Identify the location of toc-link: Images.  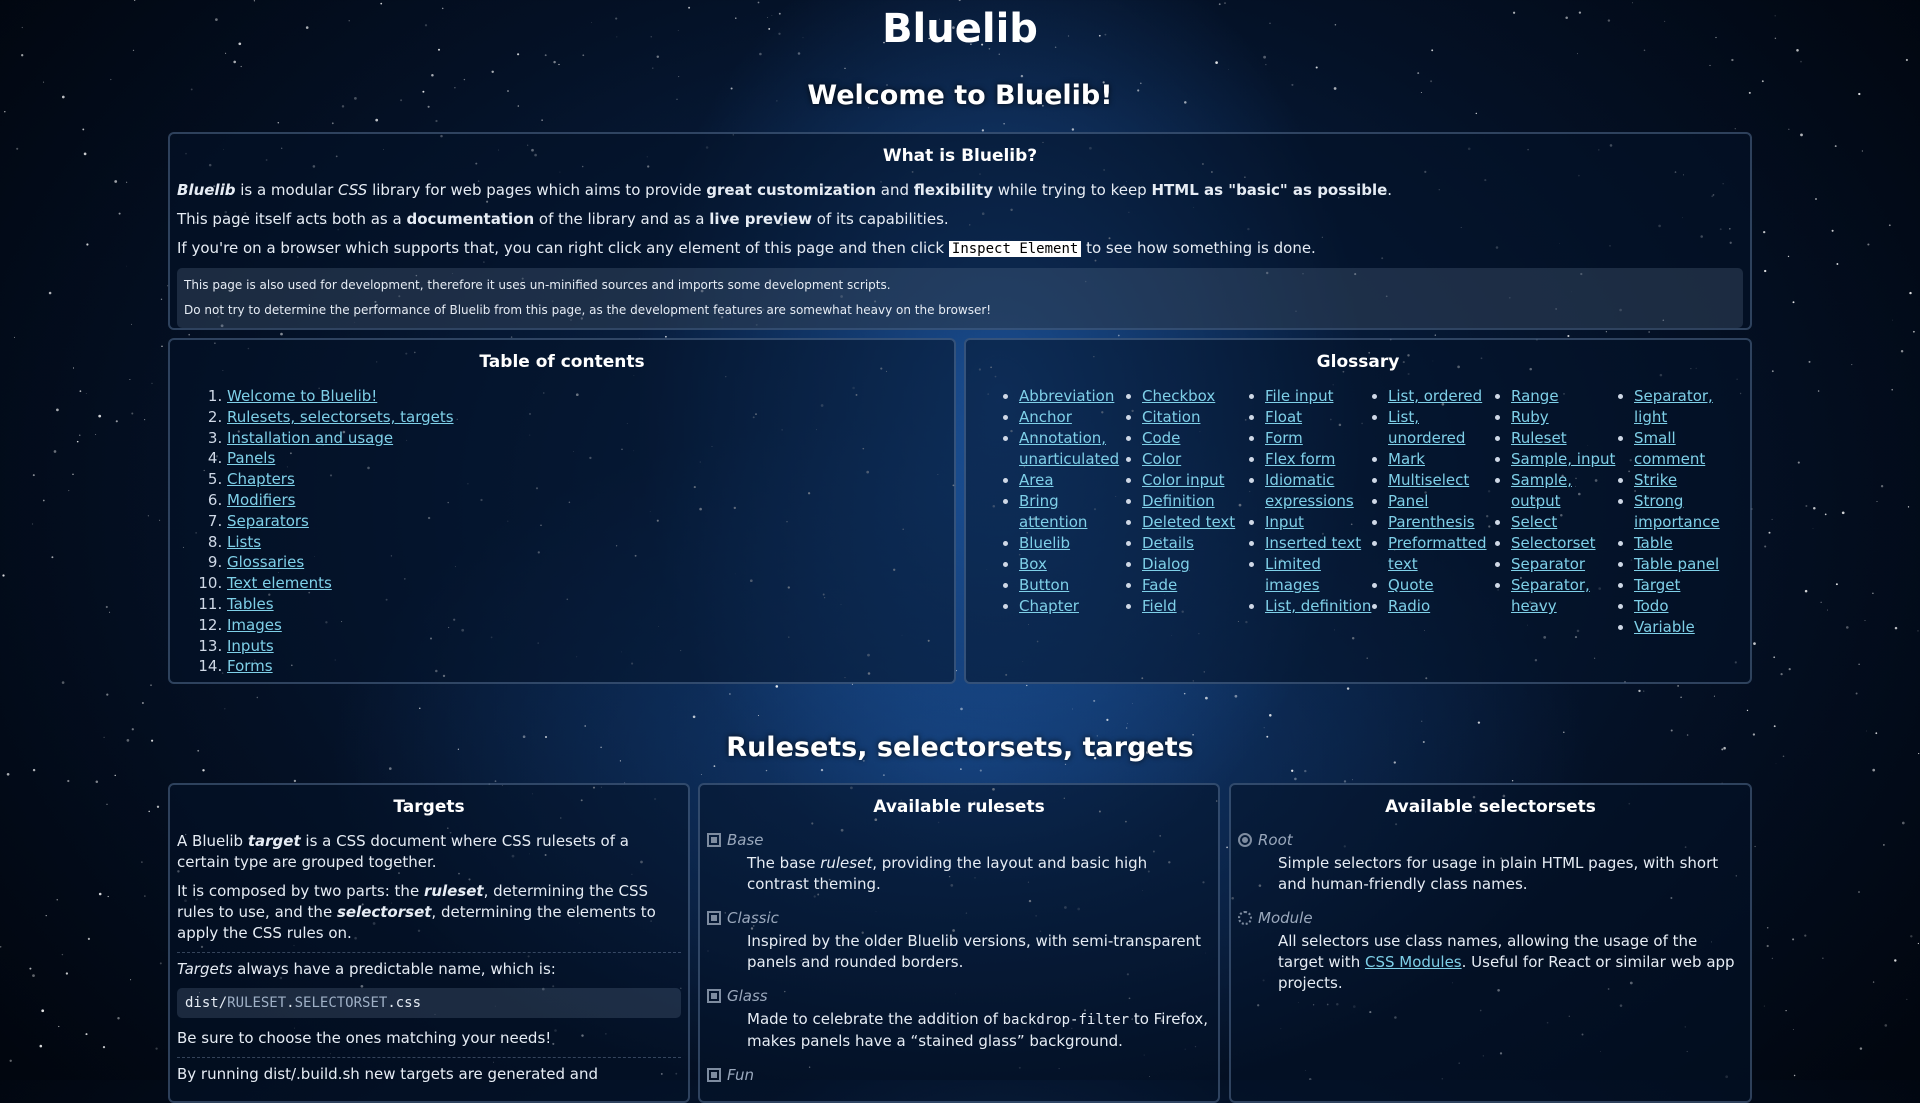
(254, 625).